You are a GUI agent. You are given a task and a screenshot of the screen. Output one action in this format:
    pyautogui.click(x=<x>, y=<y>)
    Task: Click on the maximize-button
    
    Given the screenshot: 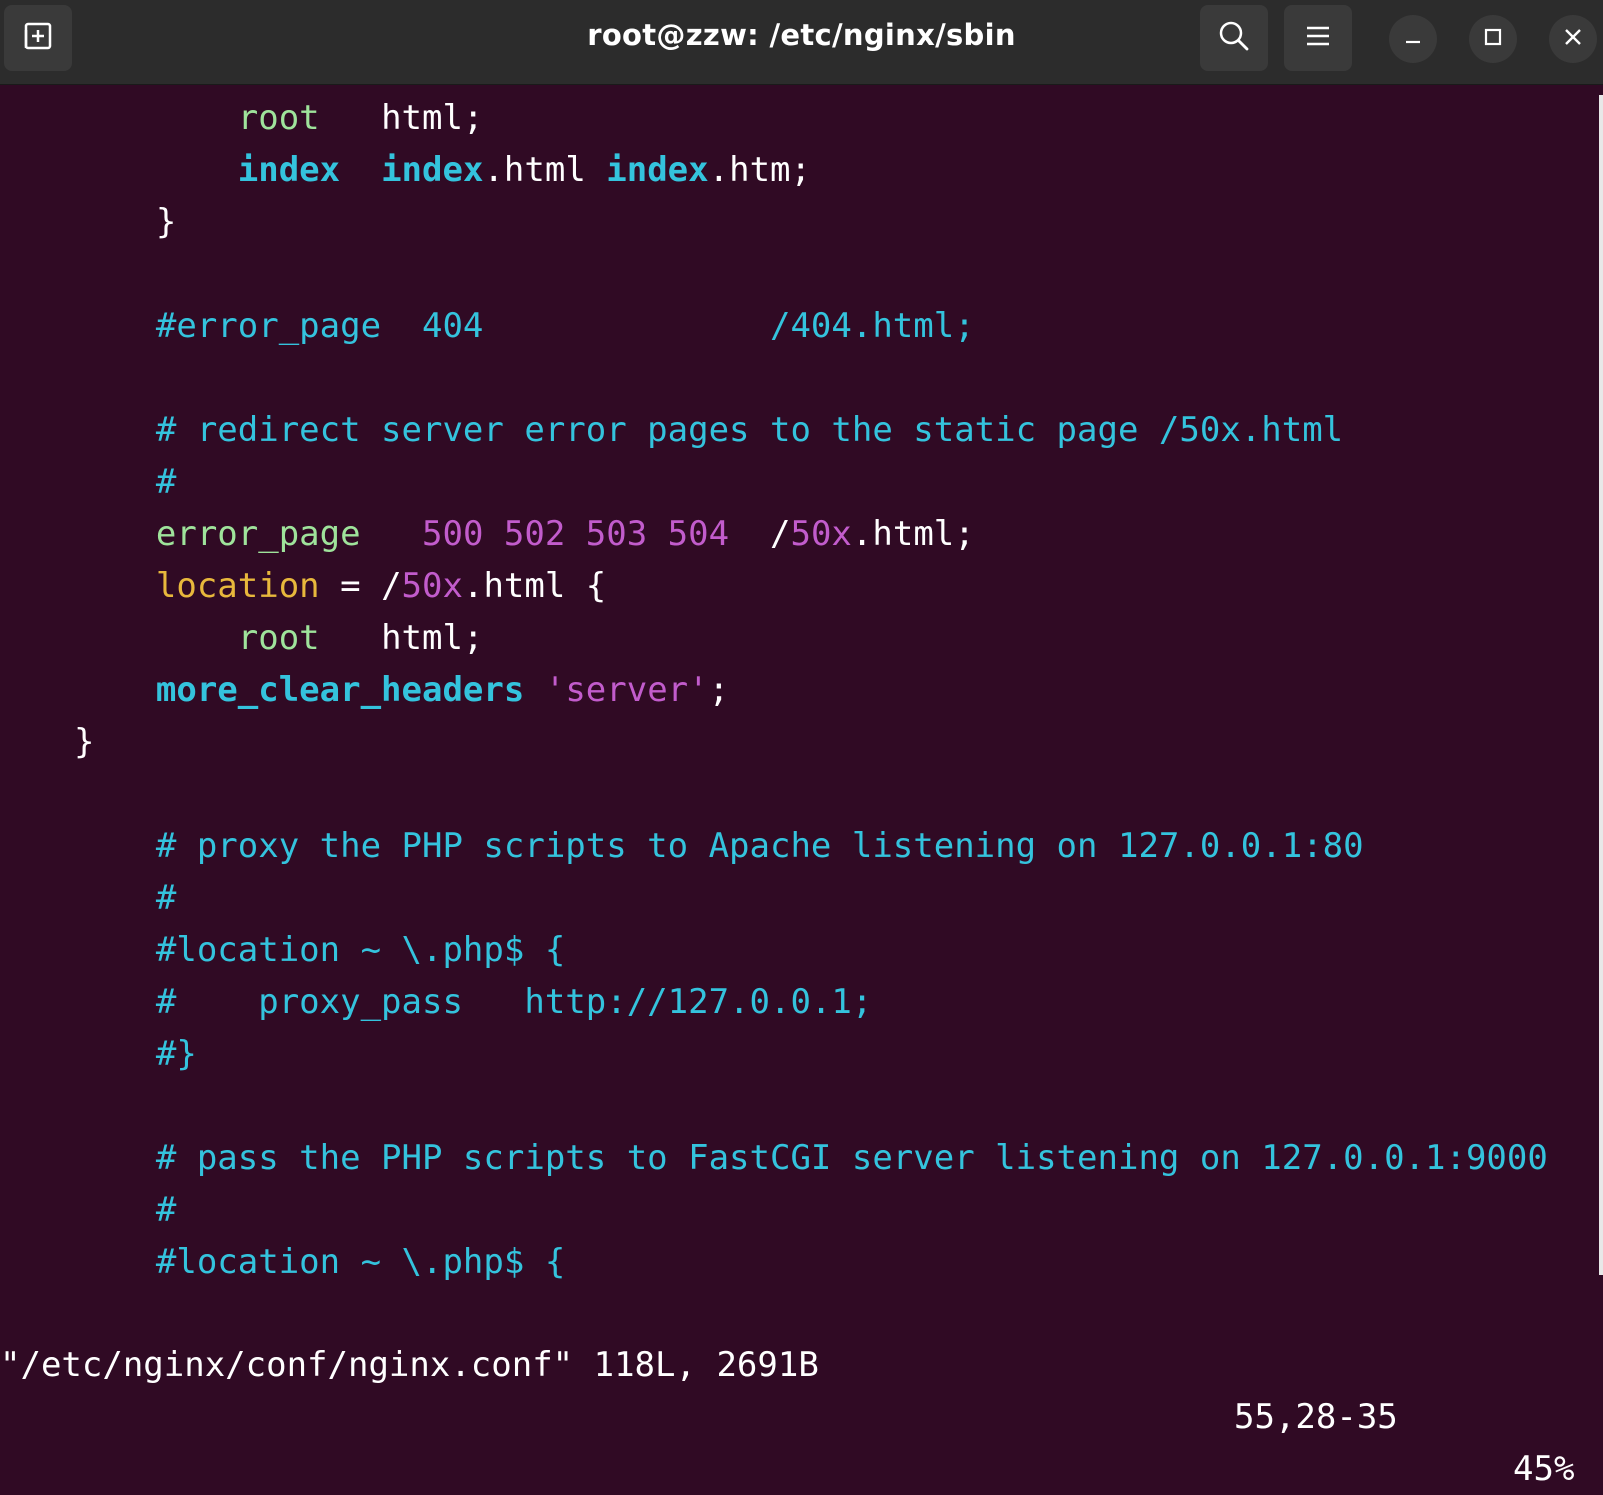 What is the action you would take?
    pyautogui.click(x=1493, y=39)
    